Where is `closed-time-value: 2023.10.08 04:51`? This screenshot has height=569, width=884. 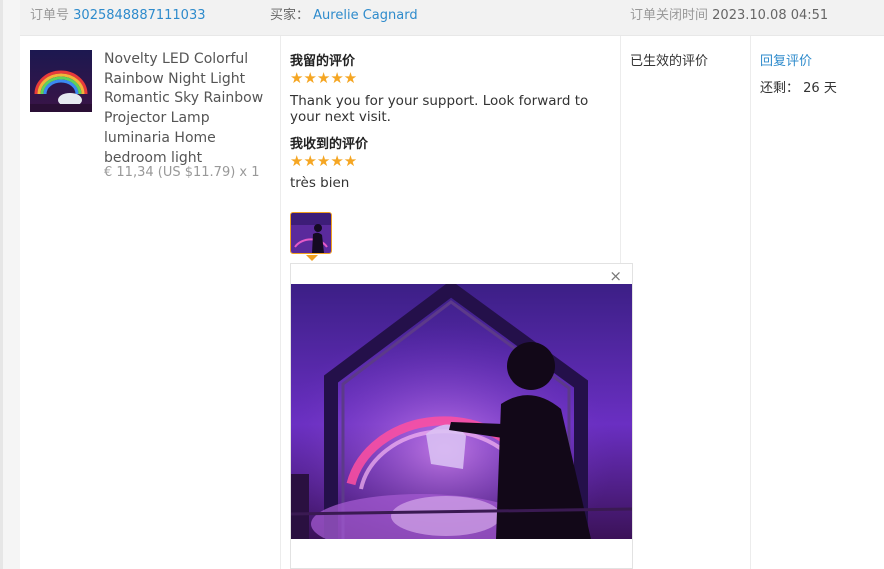 closed-time-value: 2023.10.08 04:51 is located at coordinates (770, 15).